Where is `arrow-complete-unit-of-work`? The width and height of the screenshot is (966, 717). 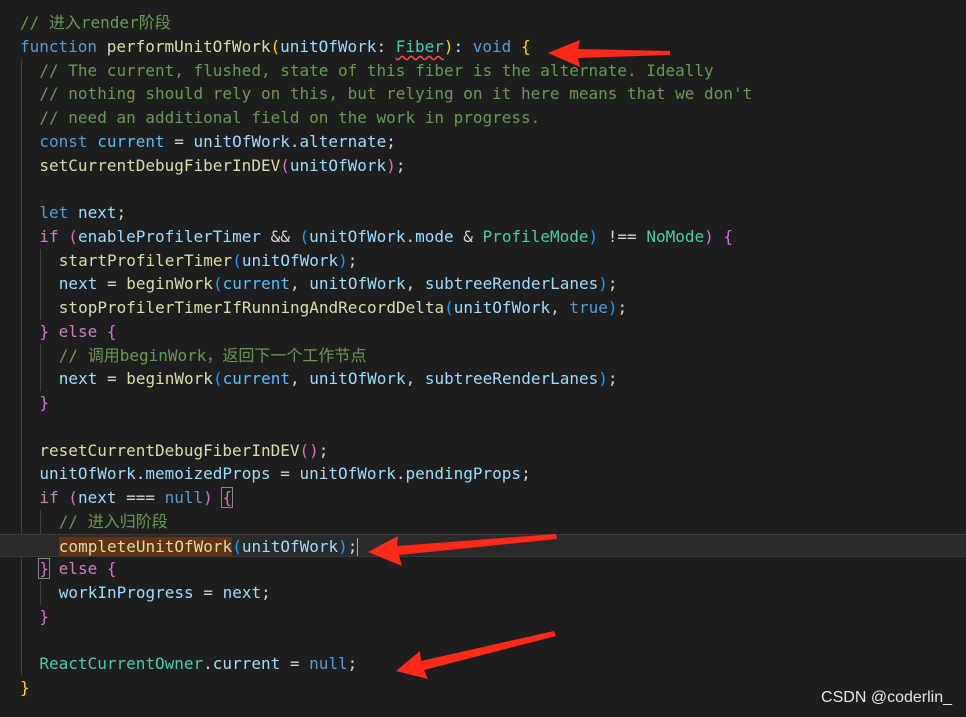 arrow-complete-unit-of-work is located at coordinates (462, 550).